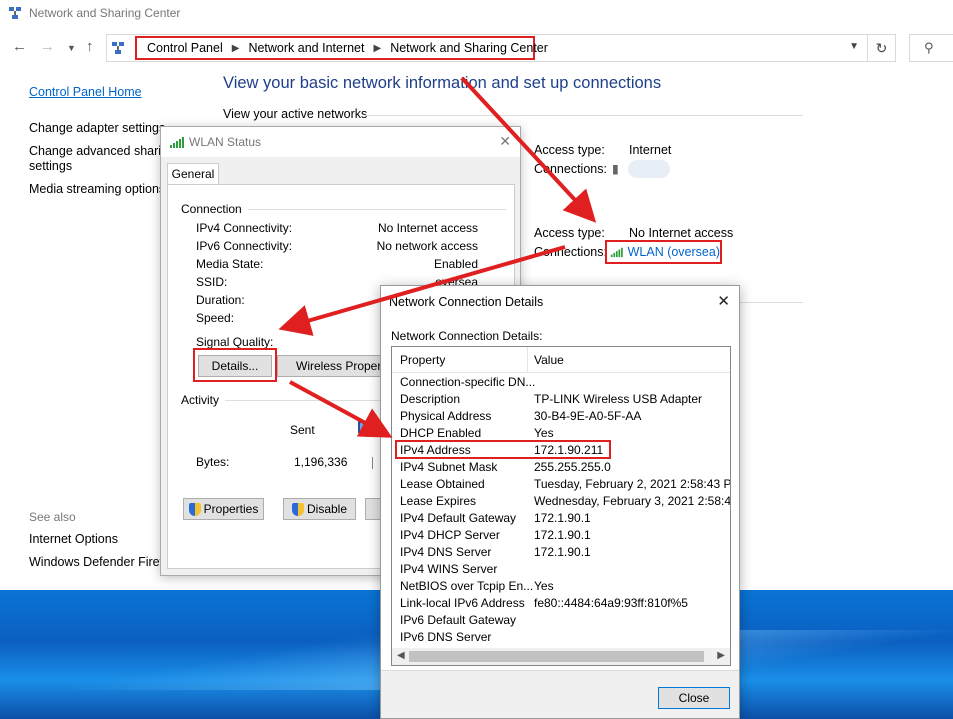 This screenshot has width=953, height=719. What do you see at coordinates (99, 562) in the screenshot?
I see `windows-defender-firewall-link: Windows Defender Firew` at bounding box center [99, 562].